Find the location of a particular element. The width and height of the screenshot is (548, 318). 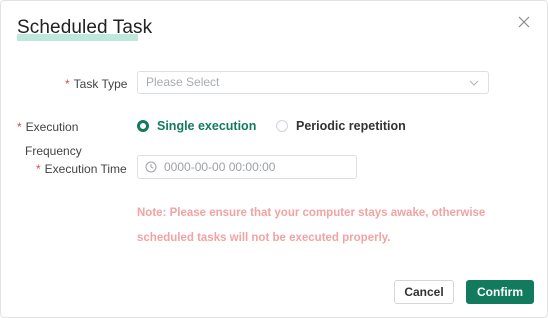

dialog-title-text: Scheduled Task is located at coordinates (85, 27).